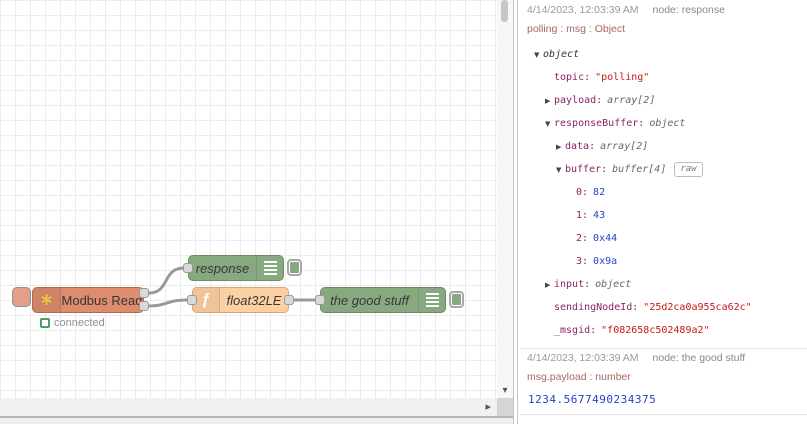 The height and width of the screenshot is (424, 807). What do you see at coordinates (639, 169) in the screenshot?
I see `property-value: buffer[4]` at bounding box center [639, 169].